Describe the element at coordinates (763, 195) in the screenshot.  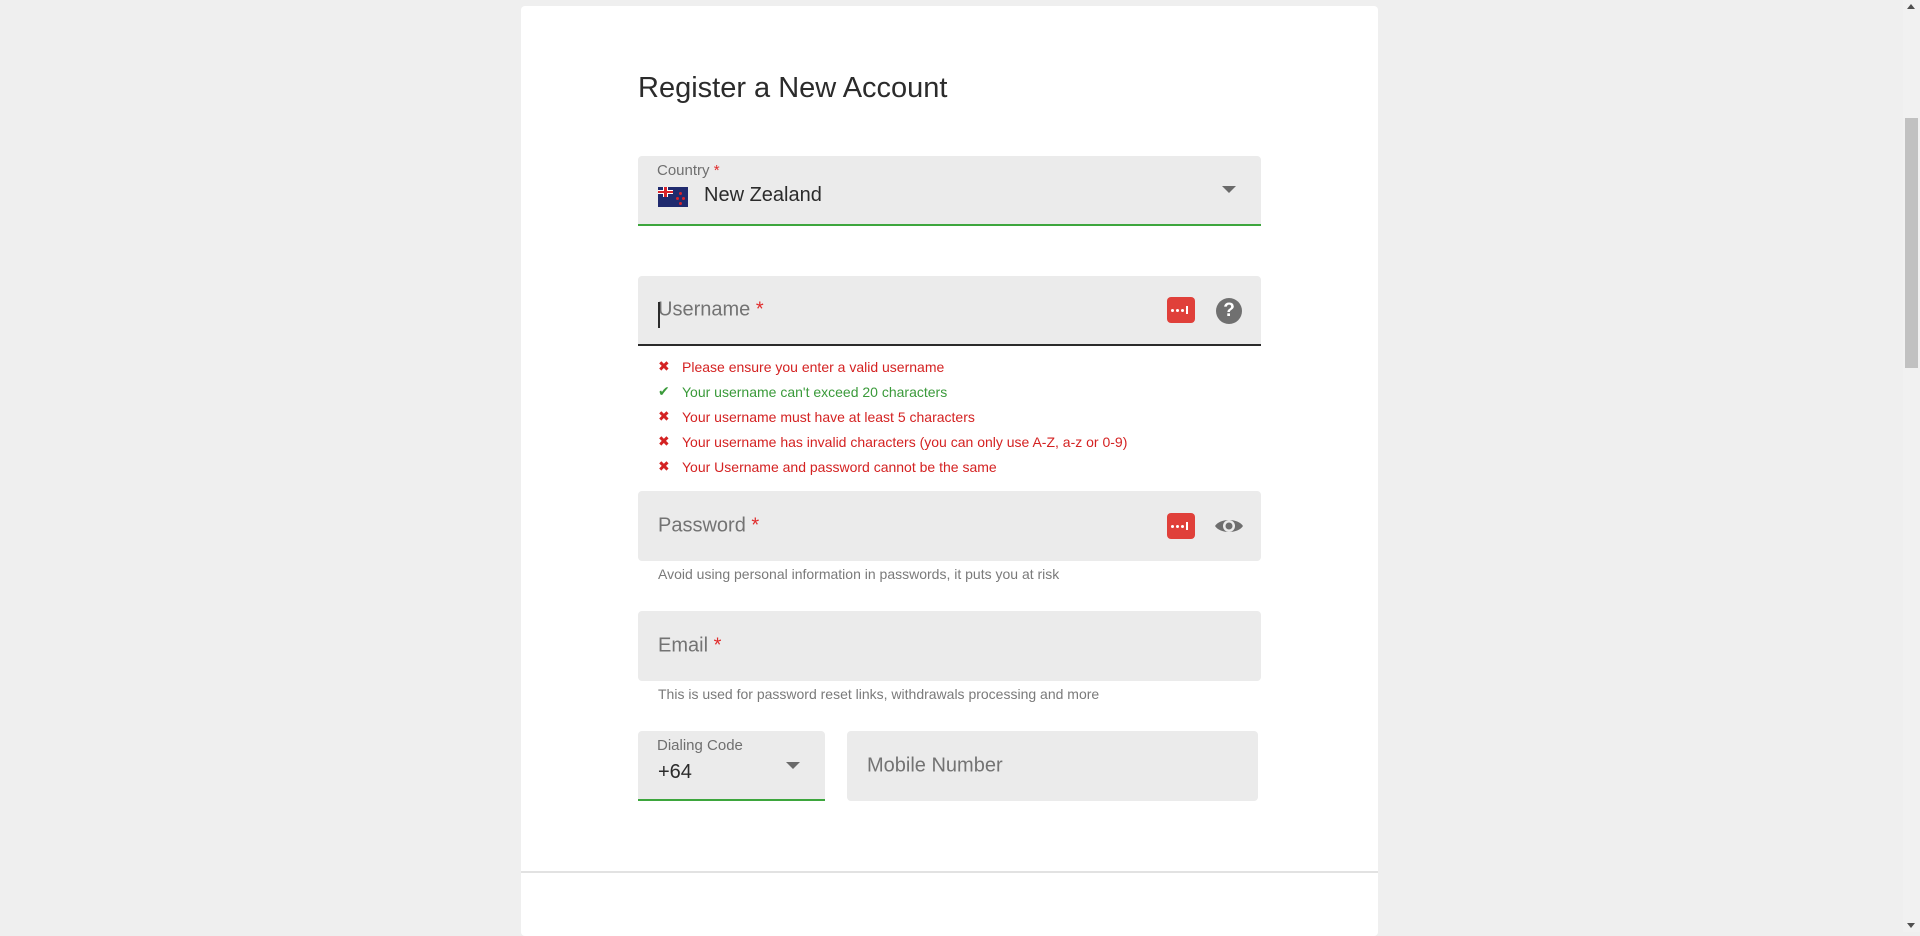
I see `country-value: New Zealand` at that location.